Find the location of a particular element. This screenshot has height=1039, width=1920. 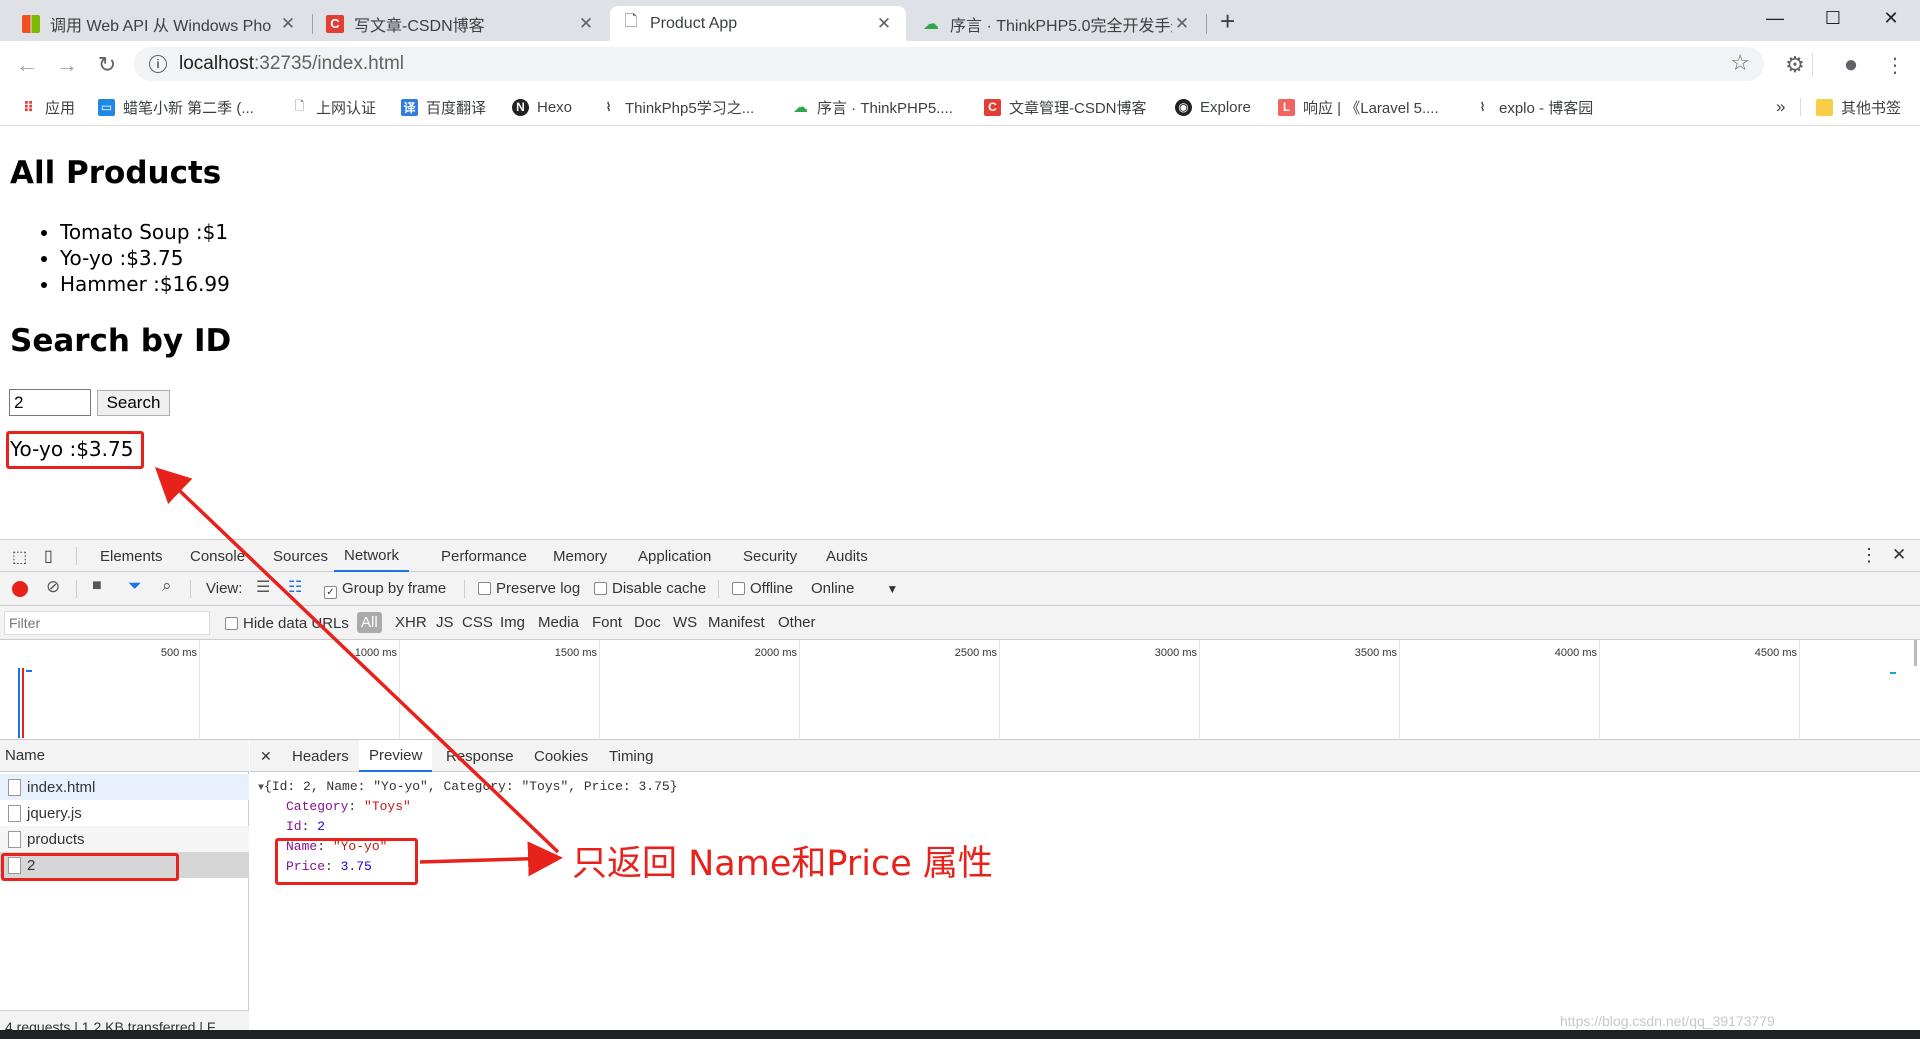

arrow-to-fields is located at coordinates (491, 859).